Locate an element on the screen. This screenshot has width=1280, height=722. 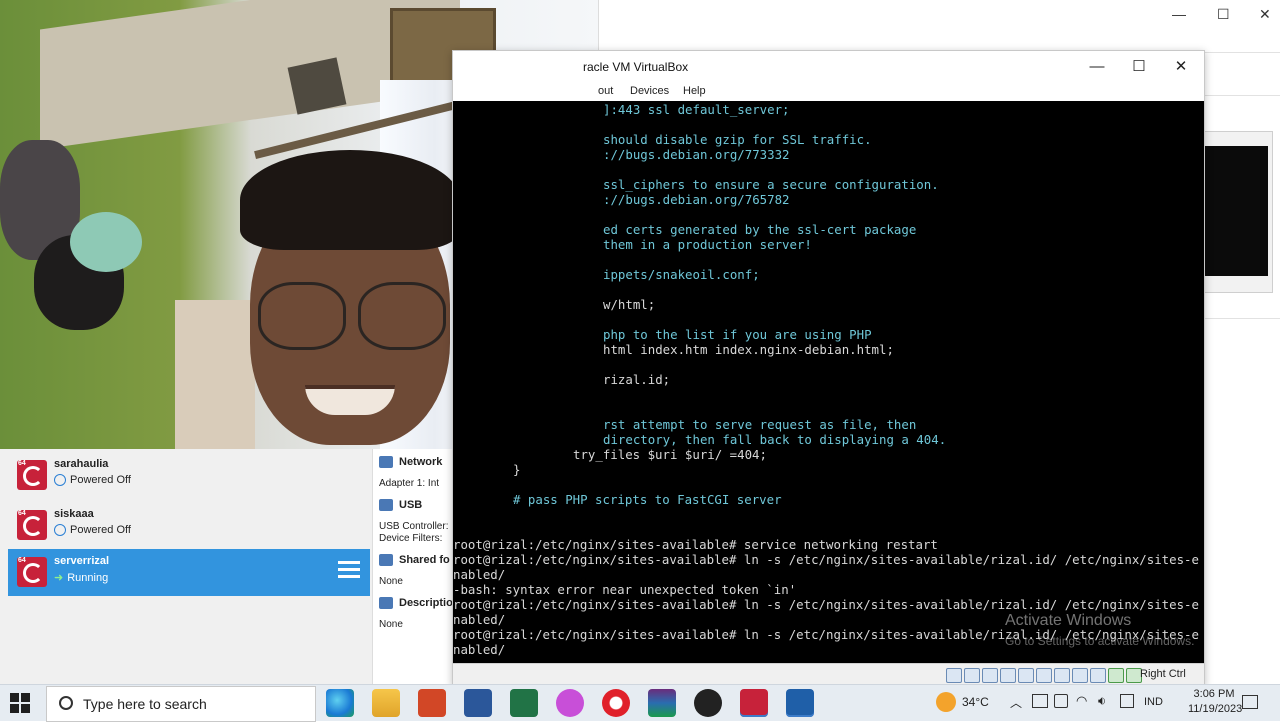
debian-vm-icon: 64 is located at coordinates (32, 572).